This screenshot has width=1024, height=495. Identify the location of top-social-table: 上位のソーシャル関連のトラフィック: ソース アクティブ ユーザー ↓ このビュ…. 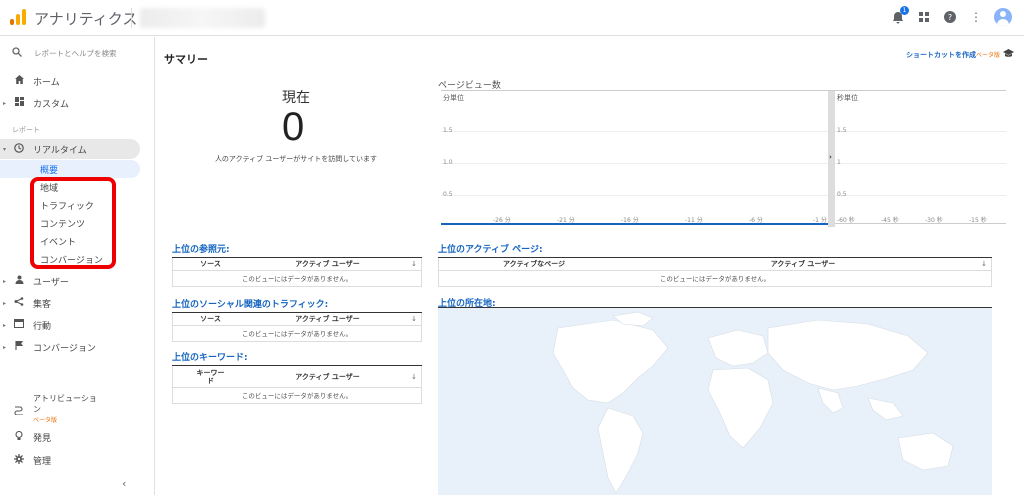
(297, 319).